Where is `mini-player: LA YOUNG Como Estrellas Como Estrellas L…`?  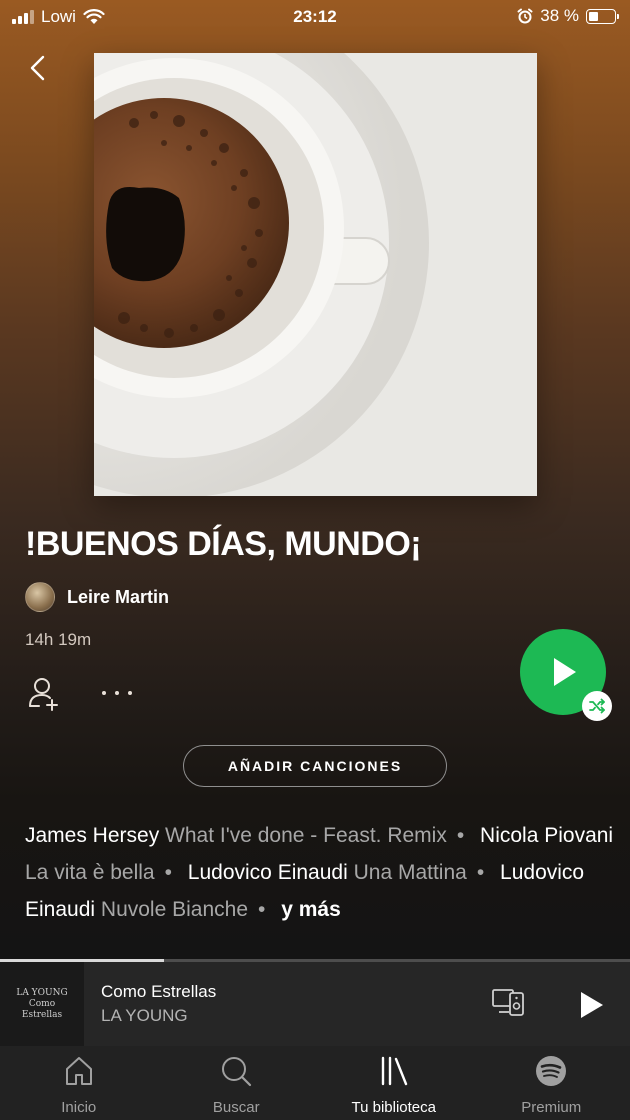
mini-player: LA YOUNG Como Estrellas Como Estrellas L… is located at coordinates (315, 1004).